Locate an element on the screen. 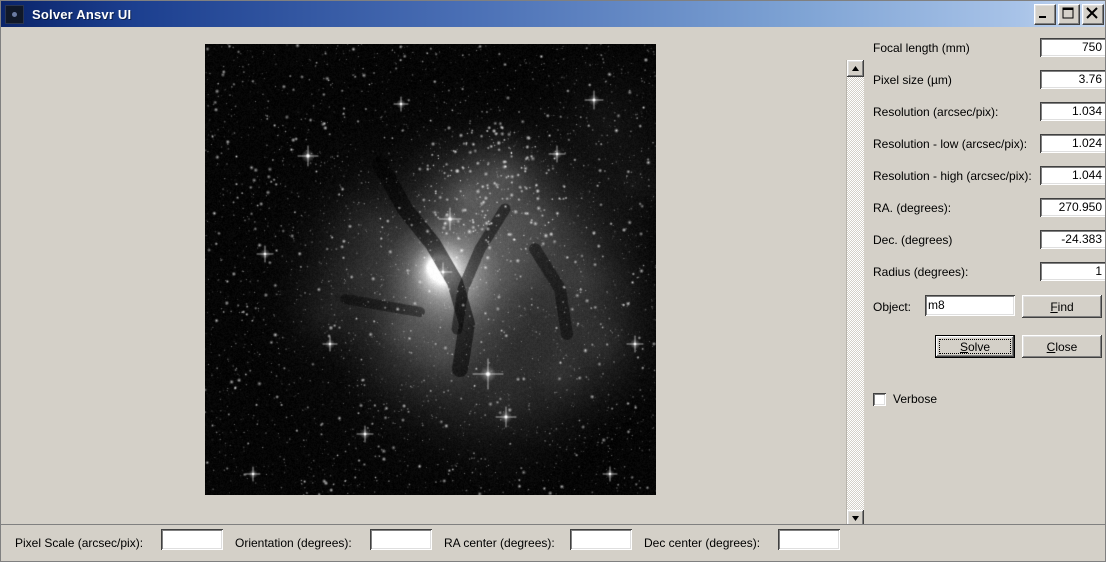 This screenshot has height=562, width=1106. find-button: Find is located at coordinates (1062, 306).